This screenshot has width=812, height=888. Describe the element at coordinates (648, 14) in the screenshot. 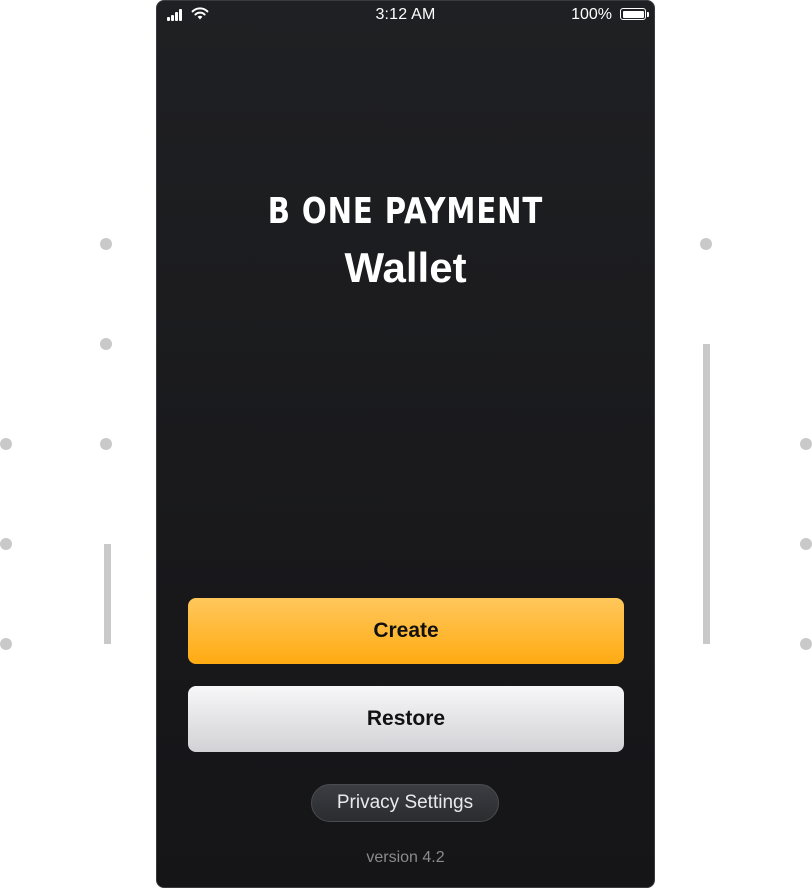

I see `battery-tip` at that location.